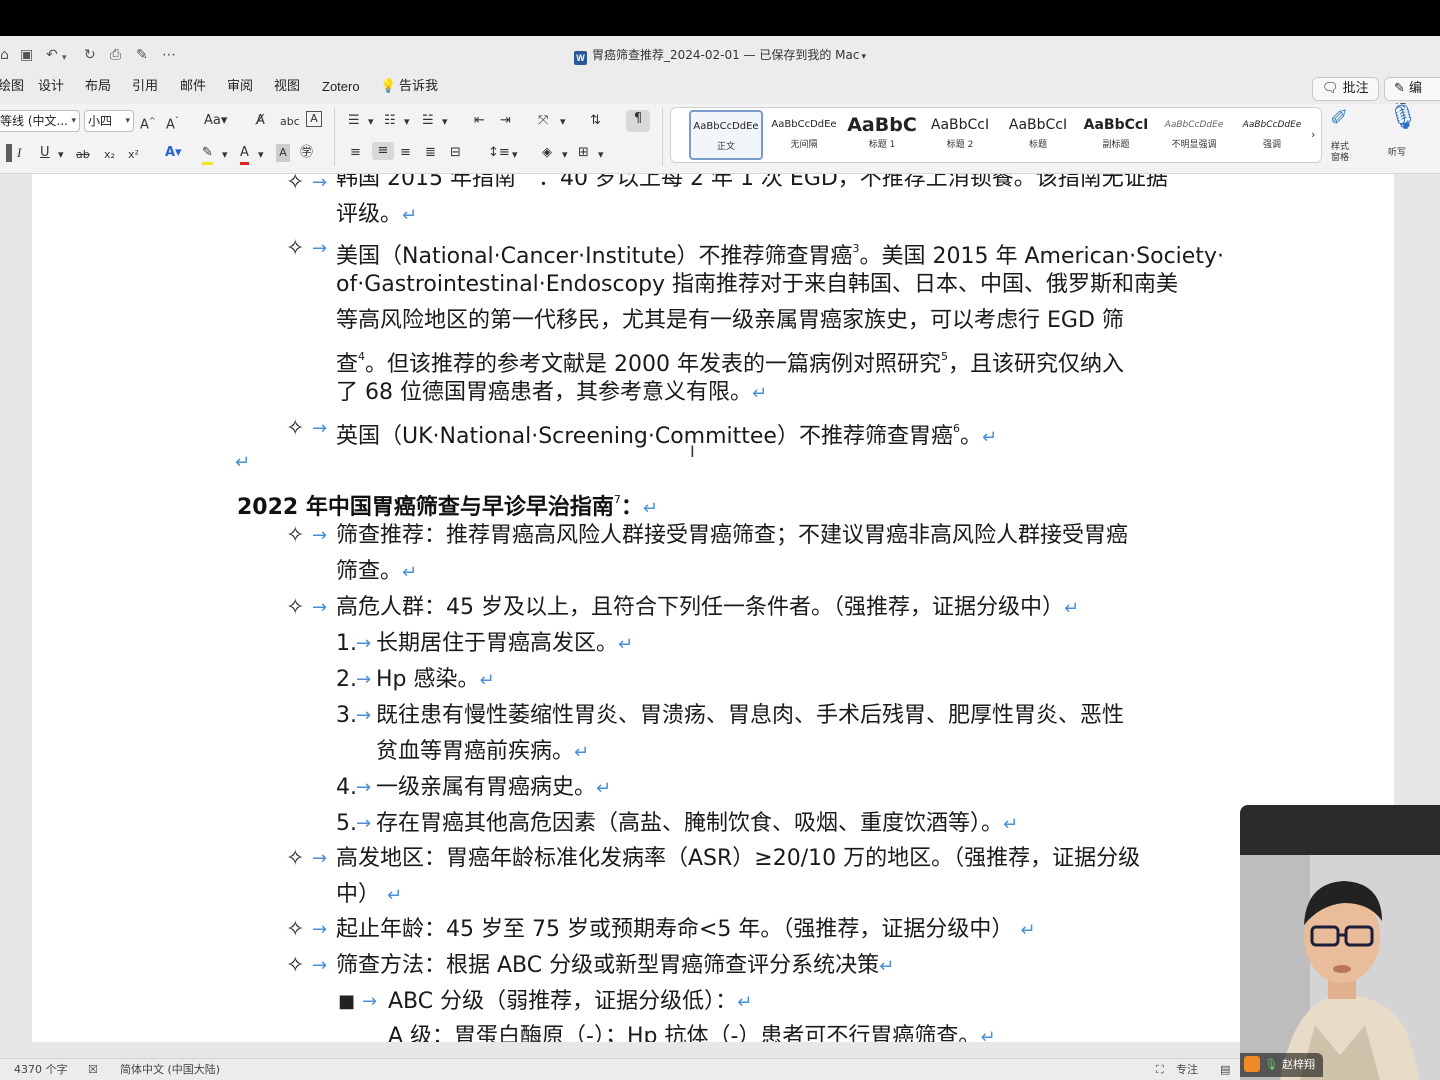  I want to click on tab-design: 设计, so click(51, 87).